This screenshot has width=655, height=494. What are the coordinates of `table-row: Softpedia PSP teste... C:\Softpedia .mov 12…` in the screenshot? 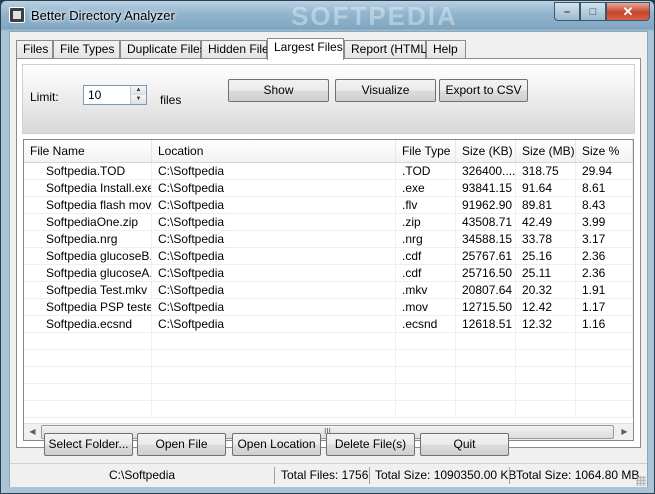 It's located at (328, 307).